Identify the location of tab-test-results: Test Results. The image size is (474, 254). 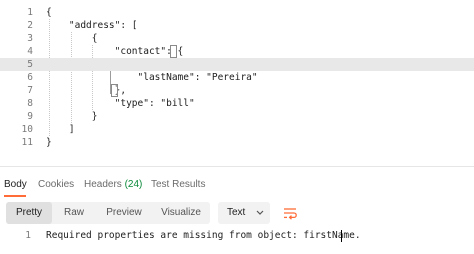
(178, 184).